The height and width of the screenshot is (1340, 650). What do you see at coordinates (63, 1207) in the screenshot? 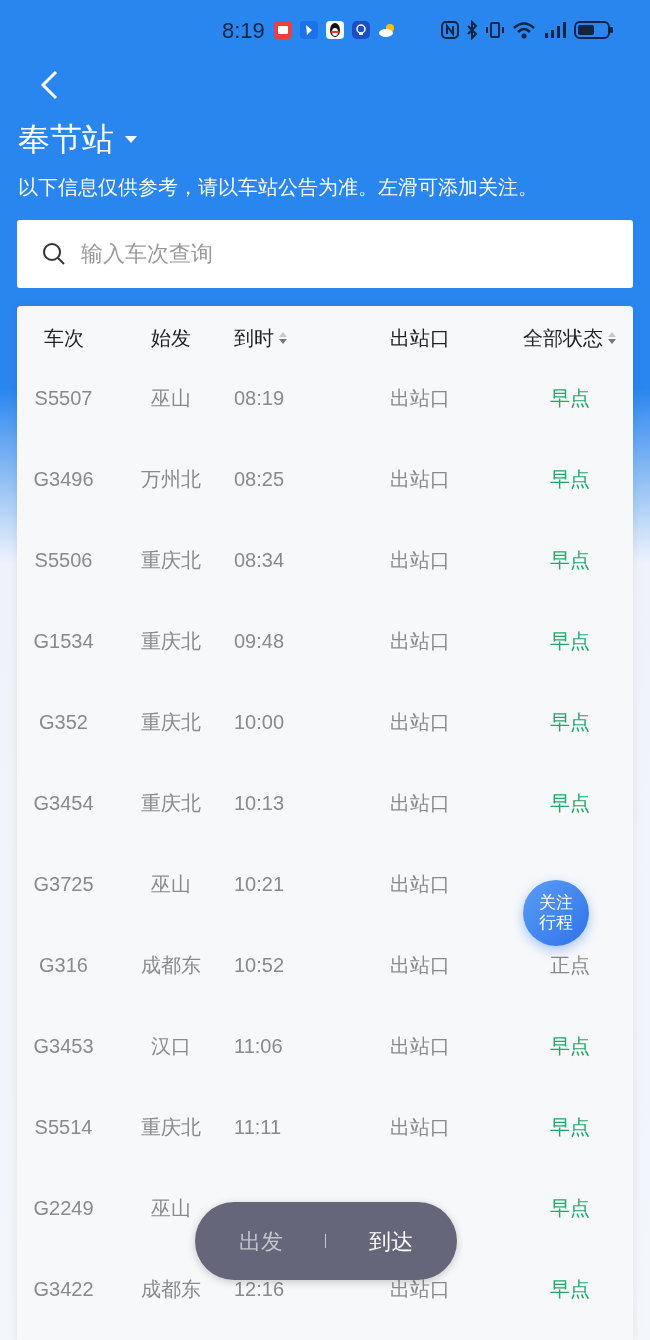
I see `train-number: G2249` at bounding box center [63, 1207].